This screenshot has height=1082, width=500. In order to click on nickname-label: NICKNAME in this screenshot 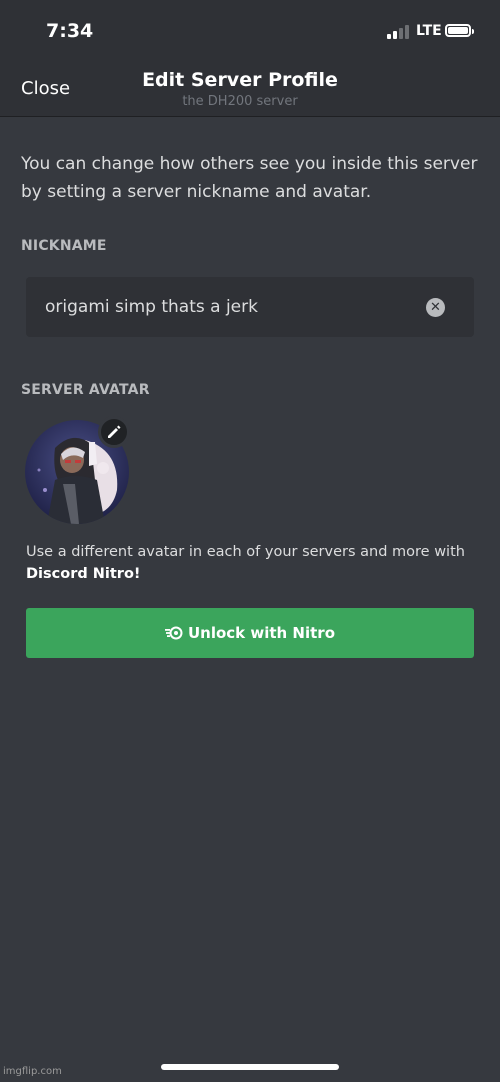, I will do `click(64, 246)`.